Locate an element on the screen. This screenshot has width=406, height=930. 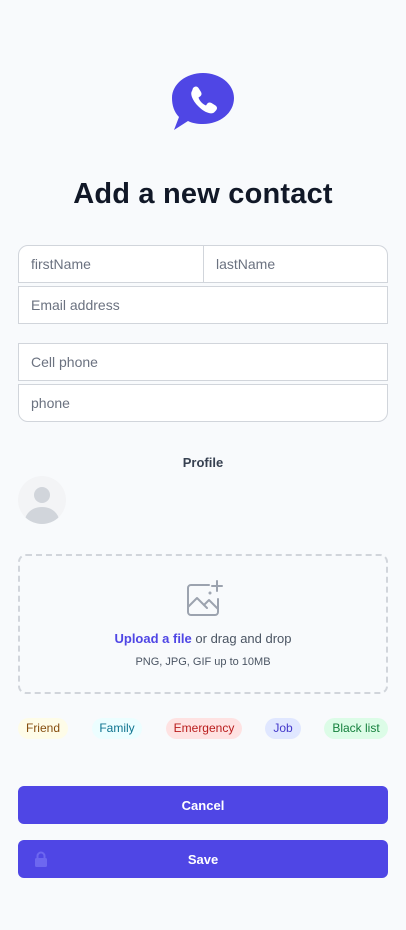
cancel-button: Cancel is located at coordinates (203, 805).